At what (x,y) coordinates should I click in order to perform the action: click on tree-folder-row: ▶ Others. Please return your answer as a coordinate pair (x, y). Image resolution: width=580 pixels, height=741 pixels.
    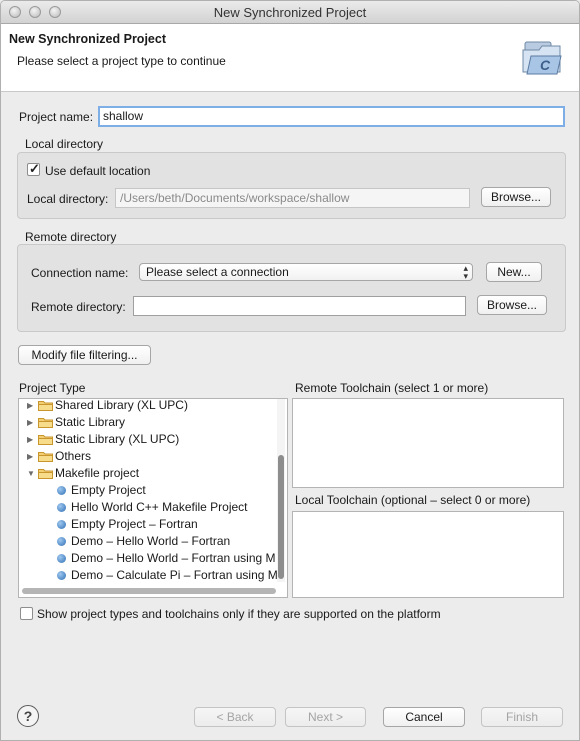
    Looking at the image, I should click on (148, 456).